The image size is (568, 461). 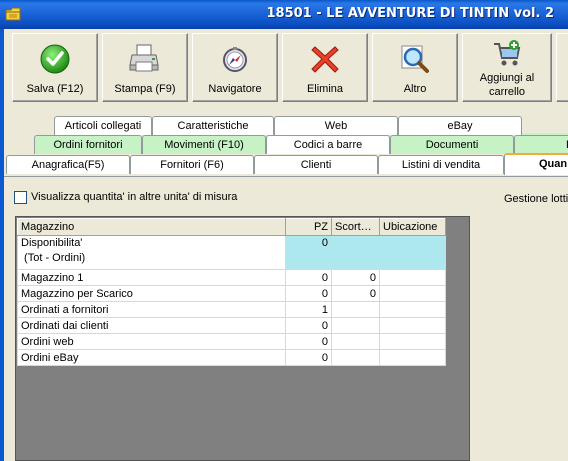 I want to click on navigator-button: Navigatore, so click(x=235, y=67).